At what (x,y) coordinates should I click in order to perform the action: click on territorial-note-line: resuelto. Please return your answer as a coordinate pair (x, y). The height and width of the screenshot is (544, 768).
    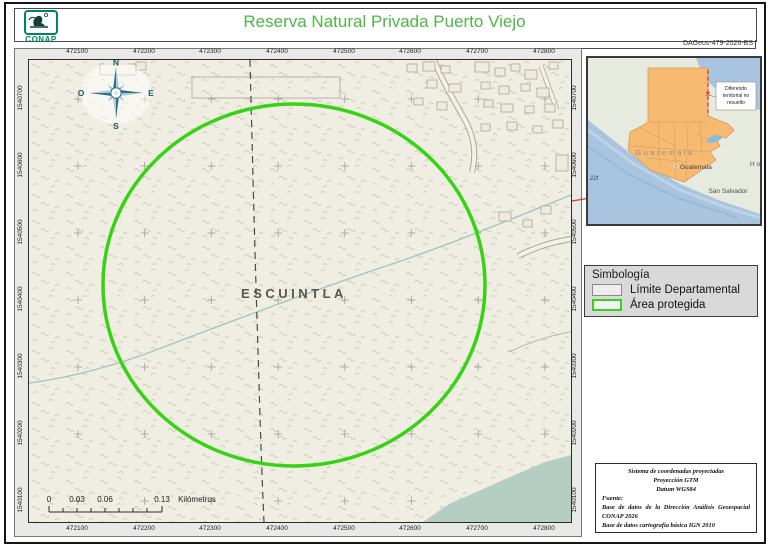
    Looking at the image, I should click on (736, 103).